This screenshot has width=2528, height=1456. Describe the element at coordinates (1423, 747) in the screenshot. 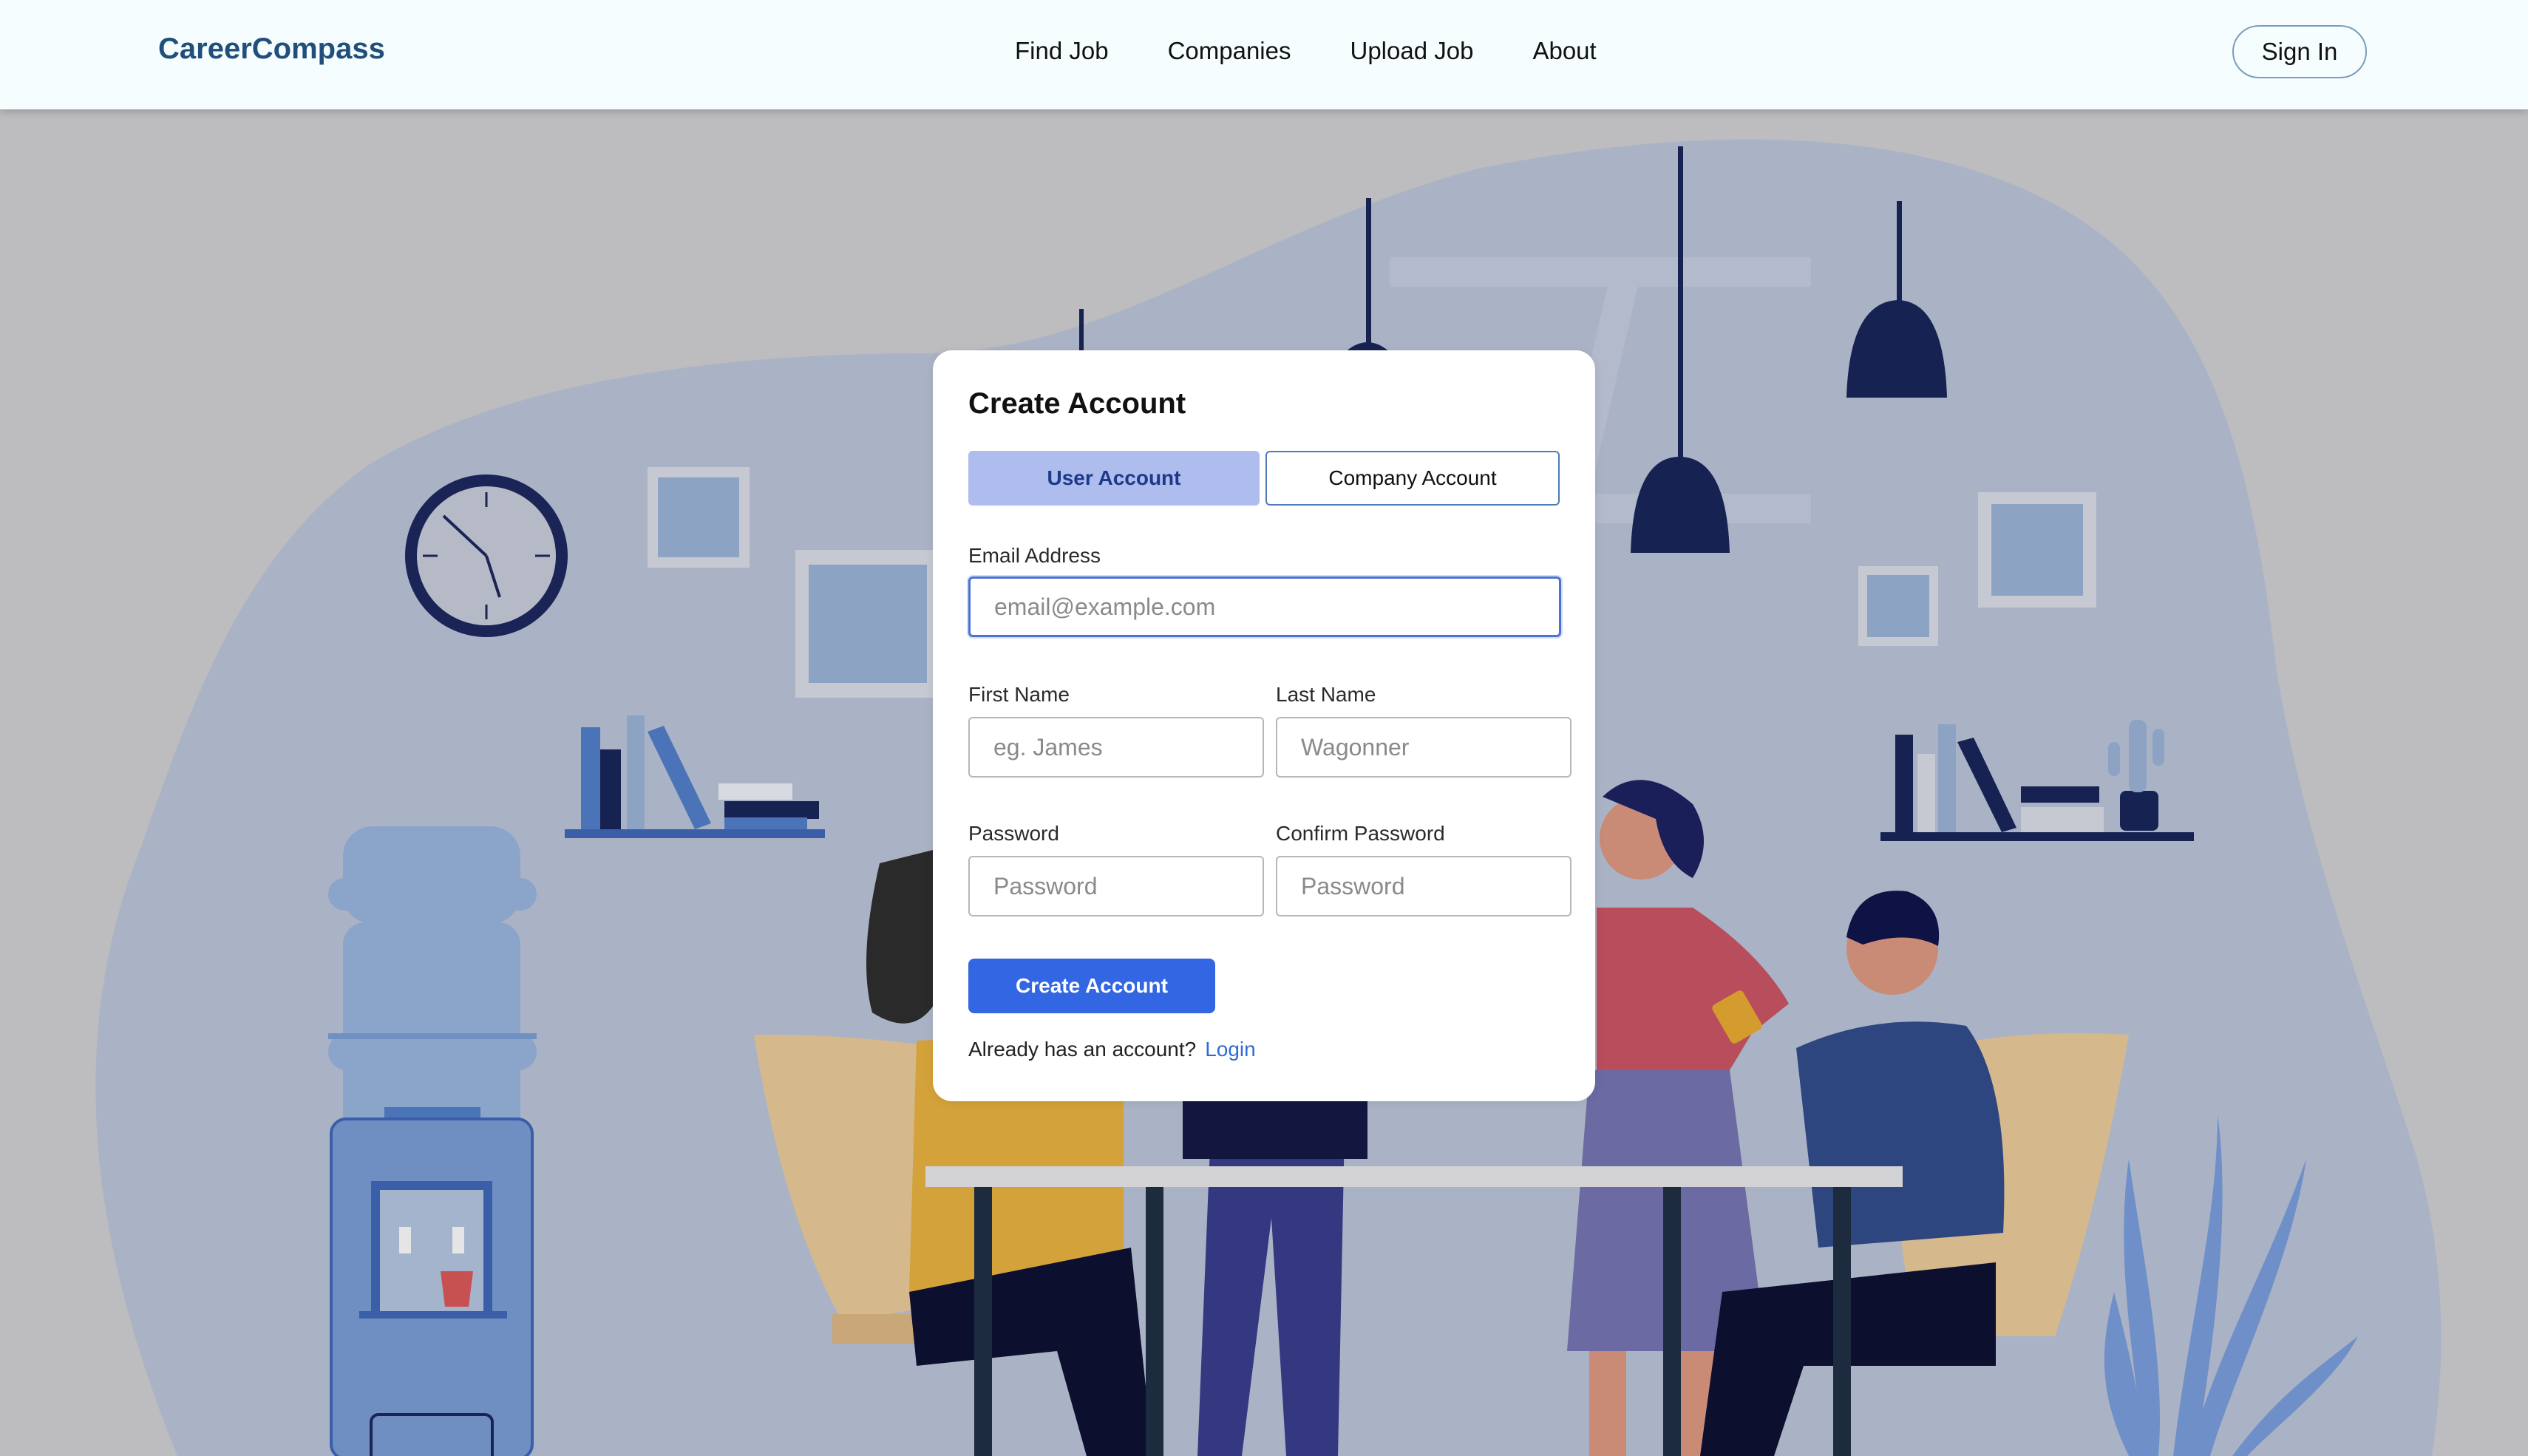

I see `last-name-field` at that location.